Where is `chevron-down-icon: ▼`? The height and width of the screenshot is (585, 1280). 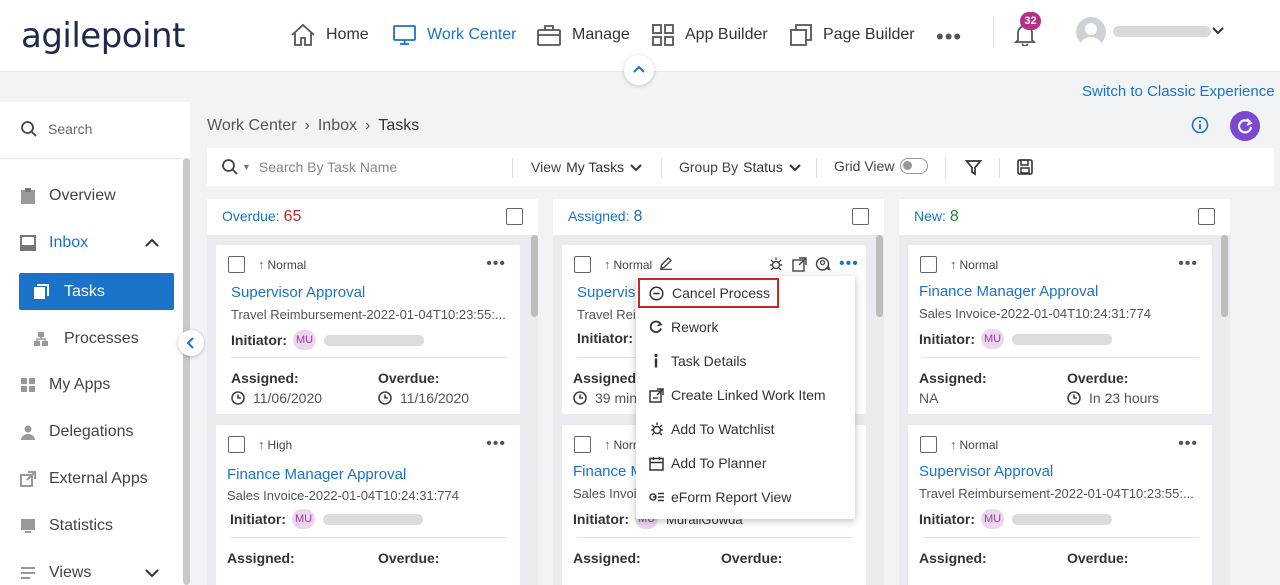 chevron-down-icon: ▼ is located at coordinates (246, 167).